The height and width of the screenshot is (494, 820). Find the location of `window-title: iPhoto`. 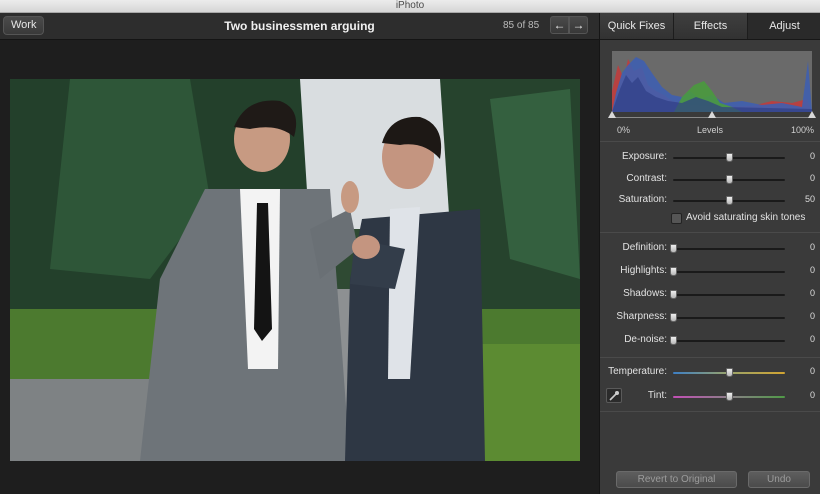

window-title: iPhoto is located at coordinates (410, 5).